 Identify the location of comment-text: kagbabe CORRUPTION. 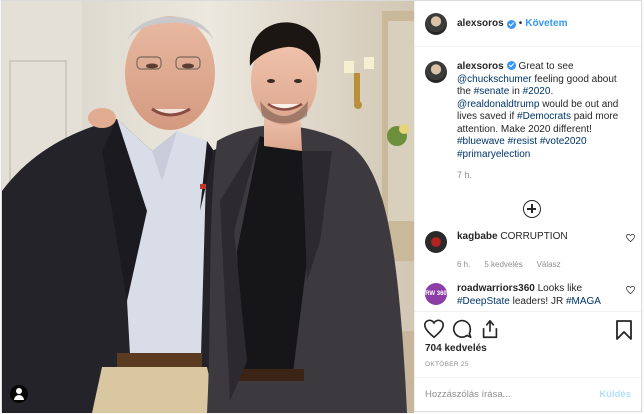
(537, 237).